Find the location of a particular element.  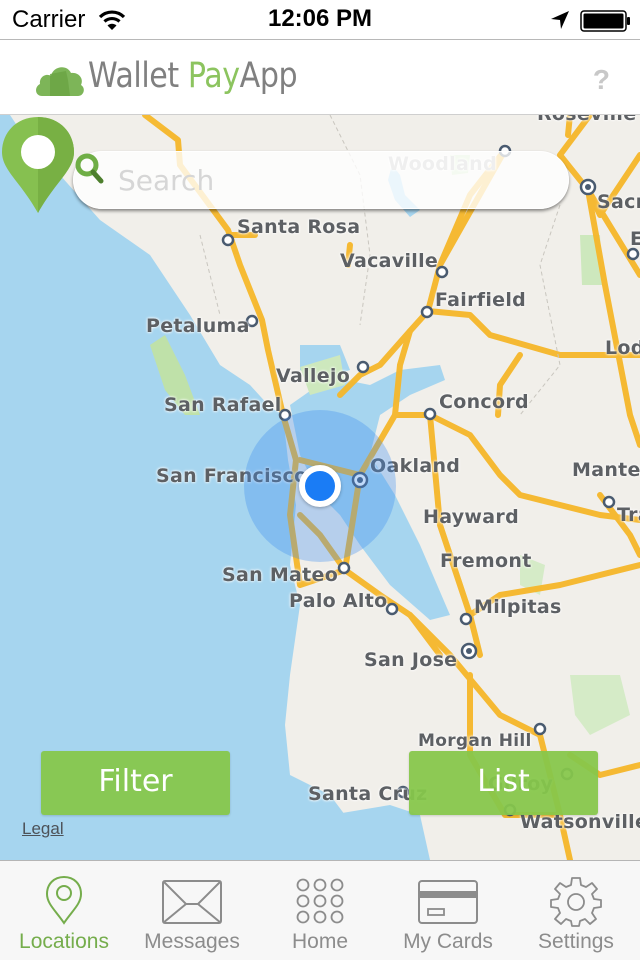

tab-messages: Messages is located at coordinates (192, 910).